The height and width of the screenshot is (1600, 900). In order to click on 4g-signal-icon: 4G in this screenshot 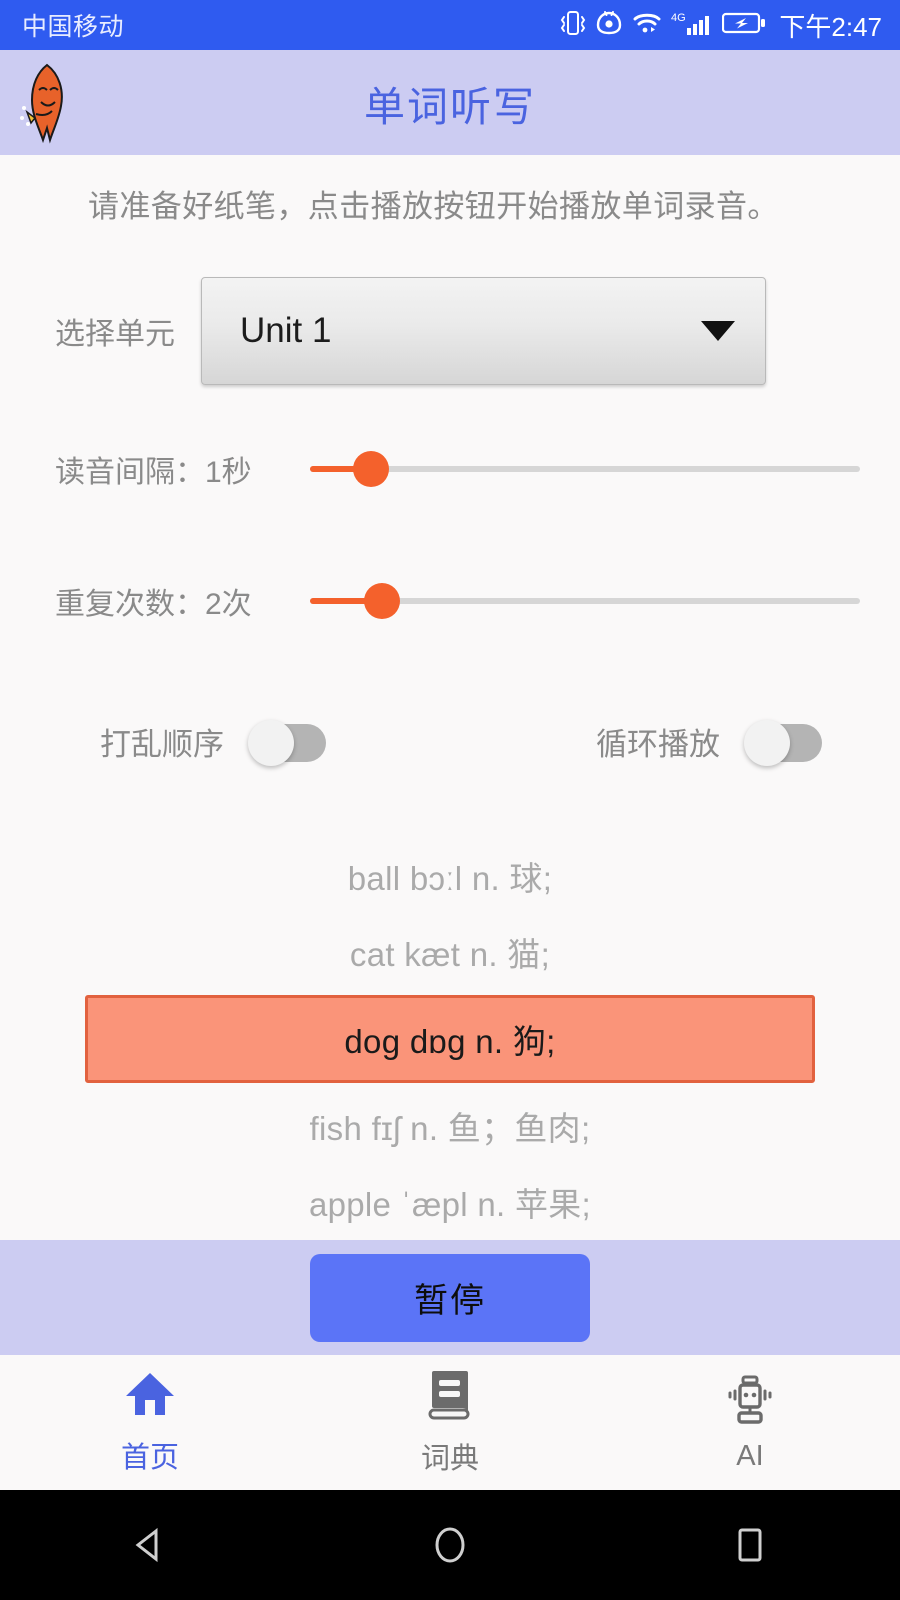, I will do `click(692, 25)`.